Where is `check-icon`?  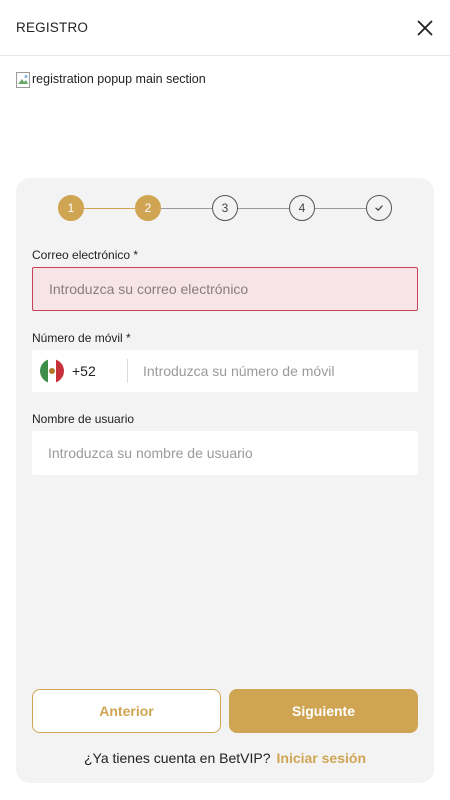
check-icon is located at coordinates (379, 208).